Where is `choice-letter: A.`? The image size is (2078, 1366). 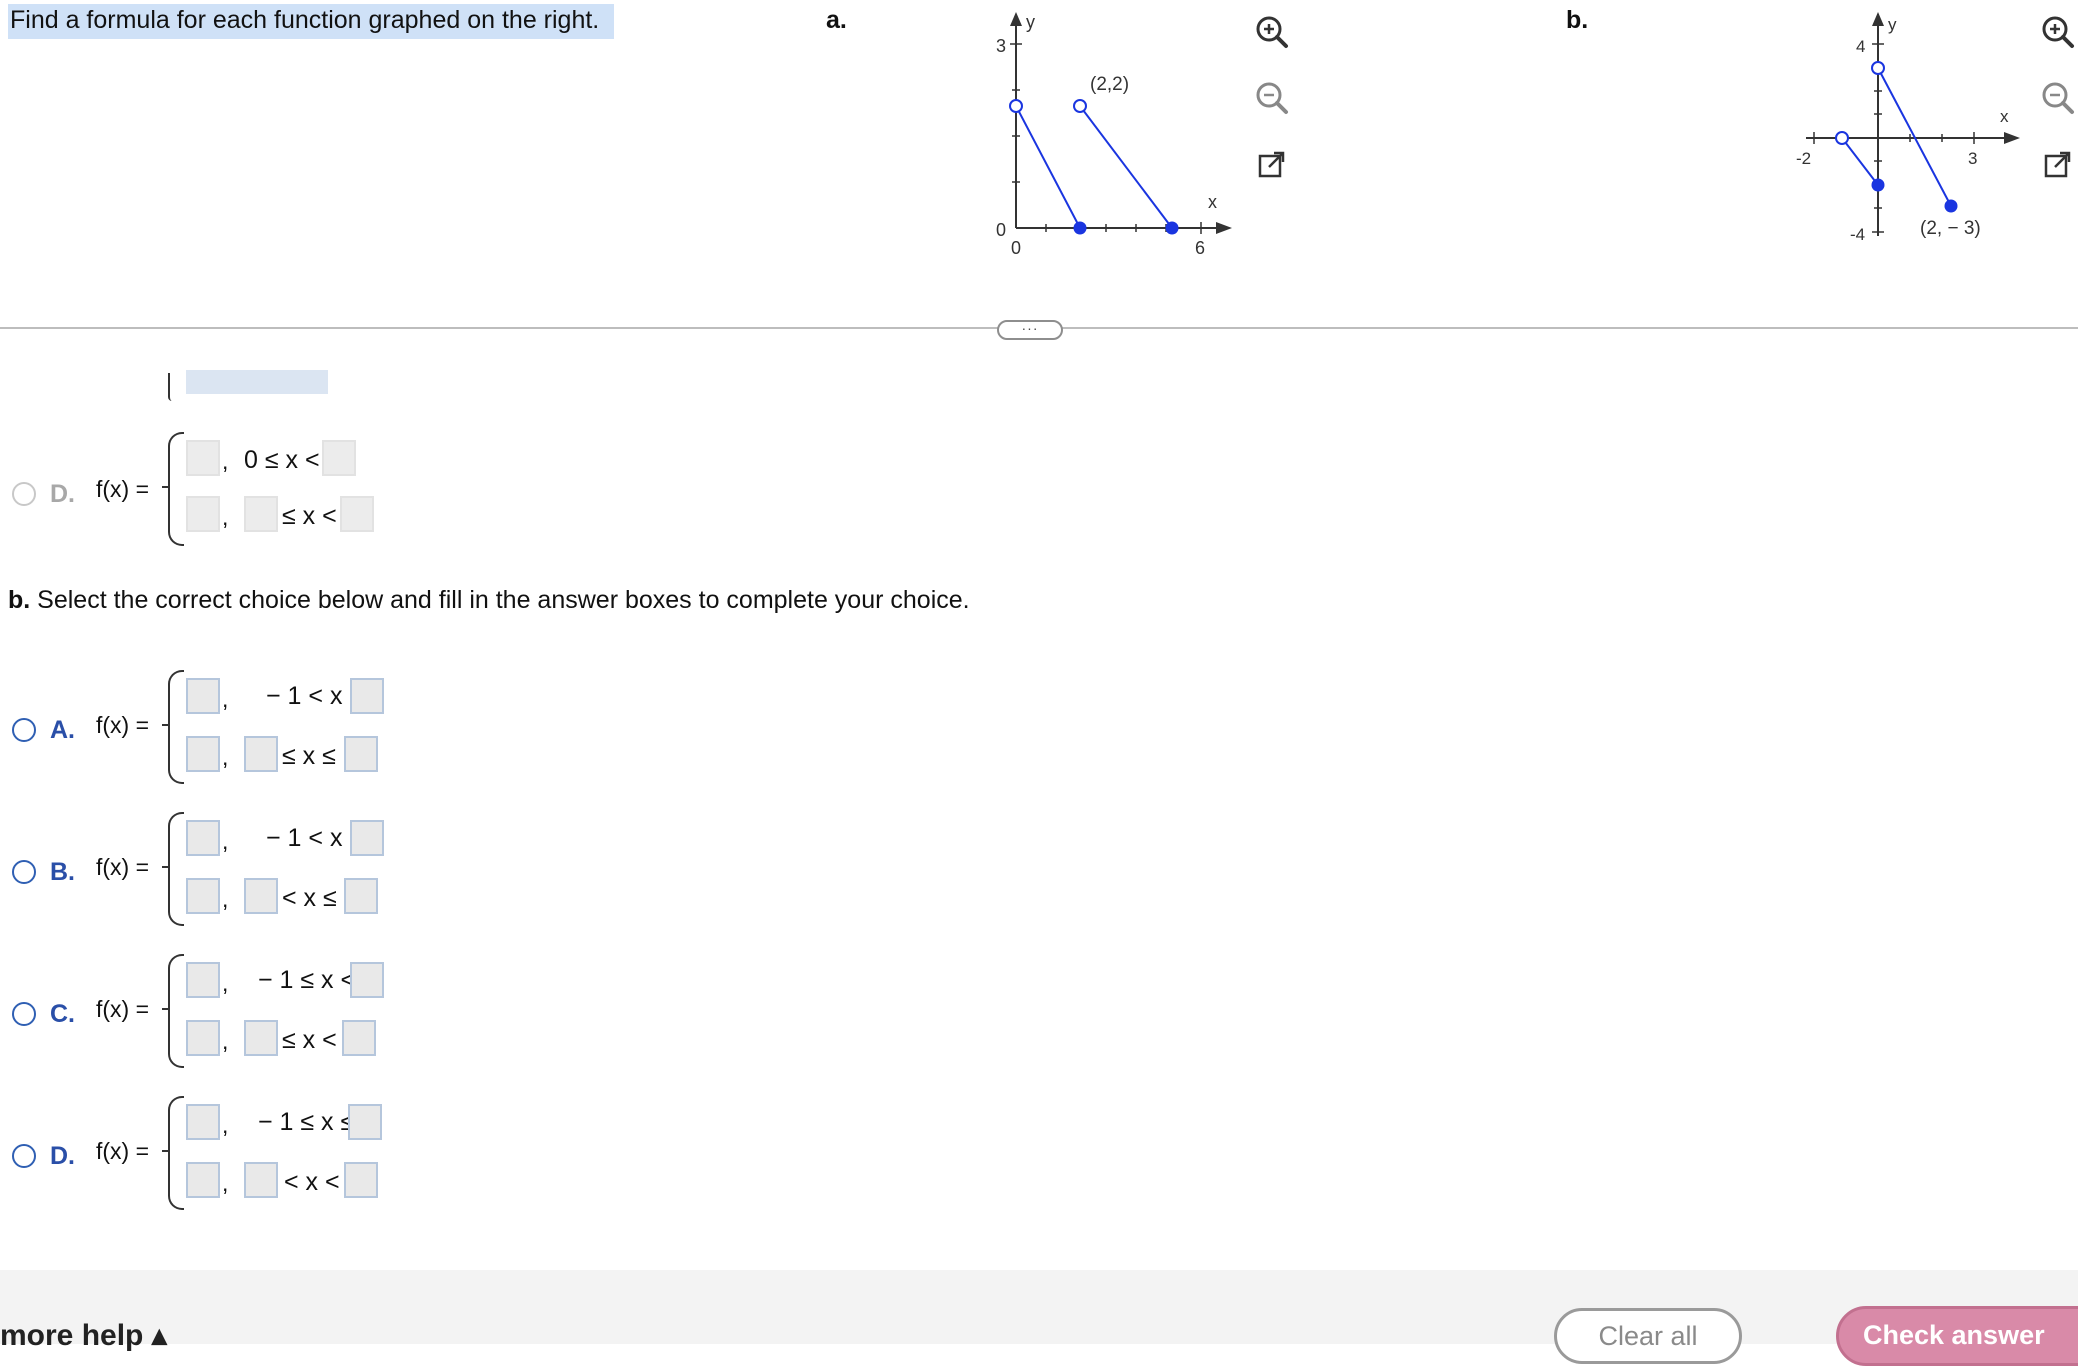
choice-letter: A. is located at coordinates (62, 730).